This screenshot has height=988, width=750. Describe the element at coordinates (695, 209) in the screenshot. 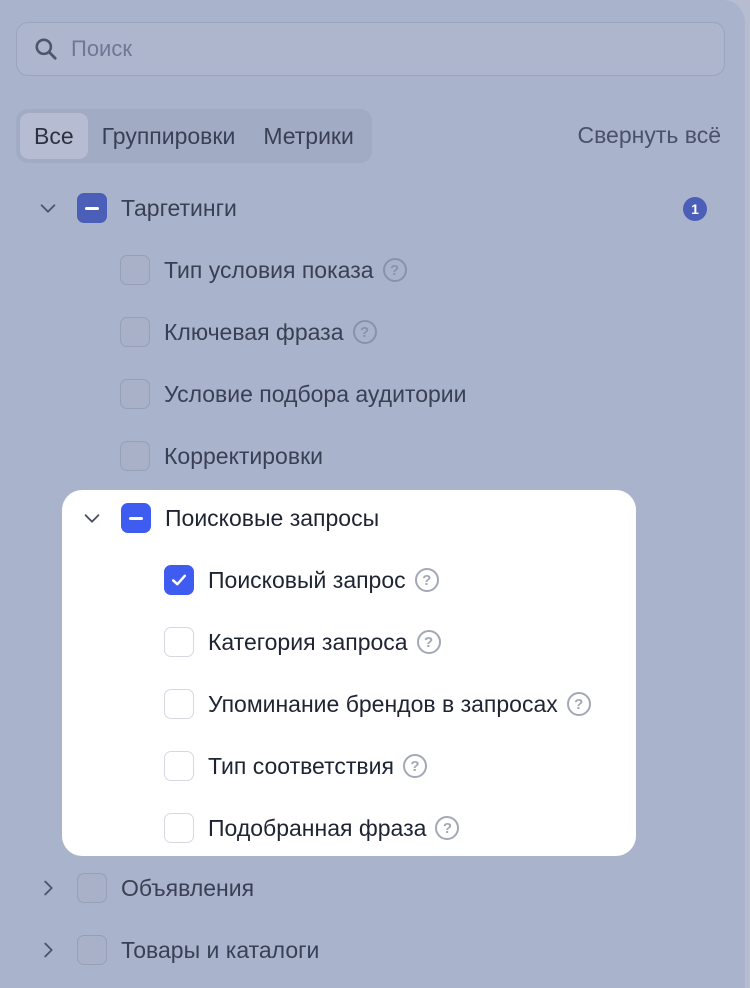

I see `selected-count-badge: 1` at that location.